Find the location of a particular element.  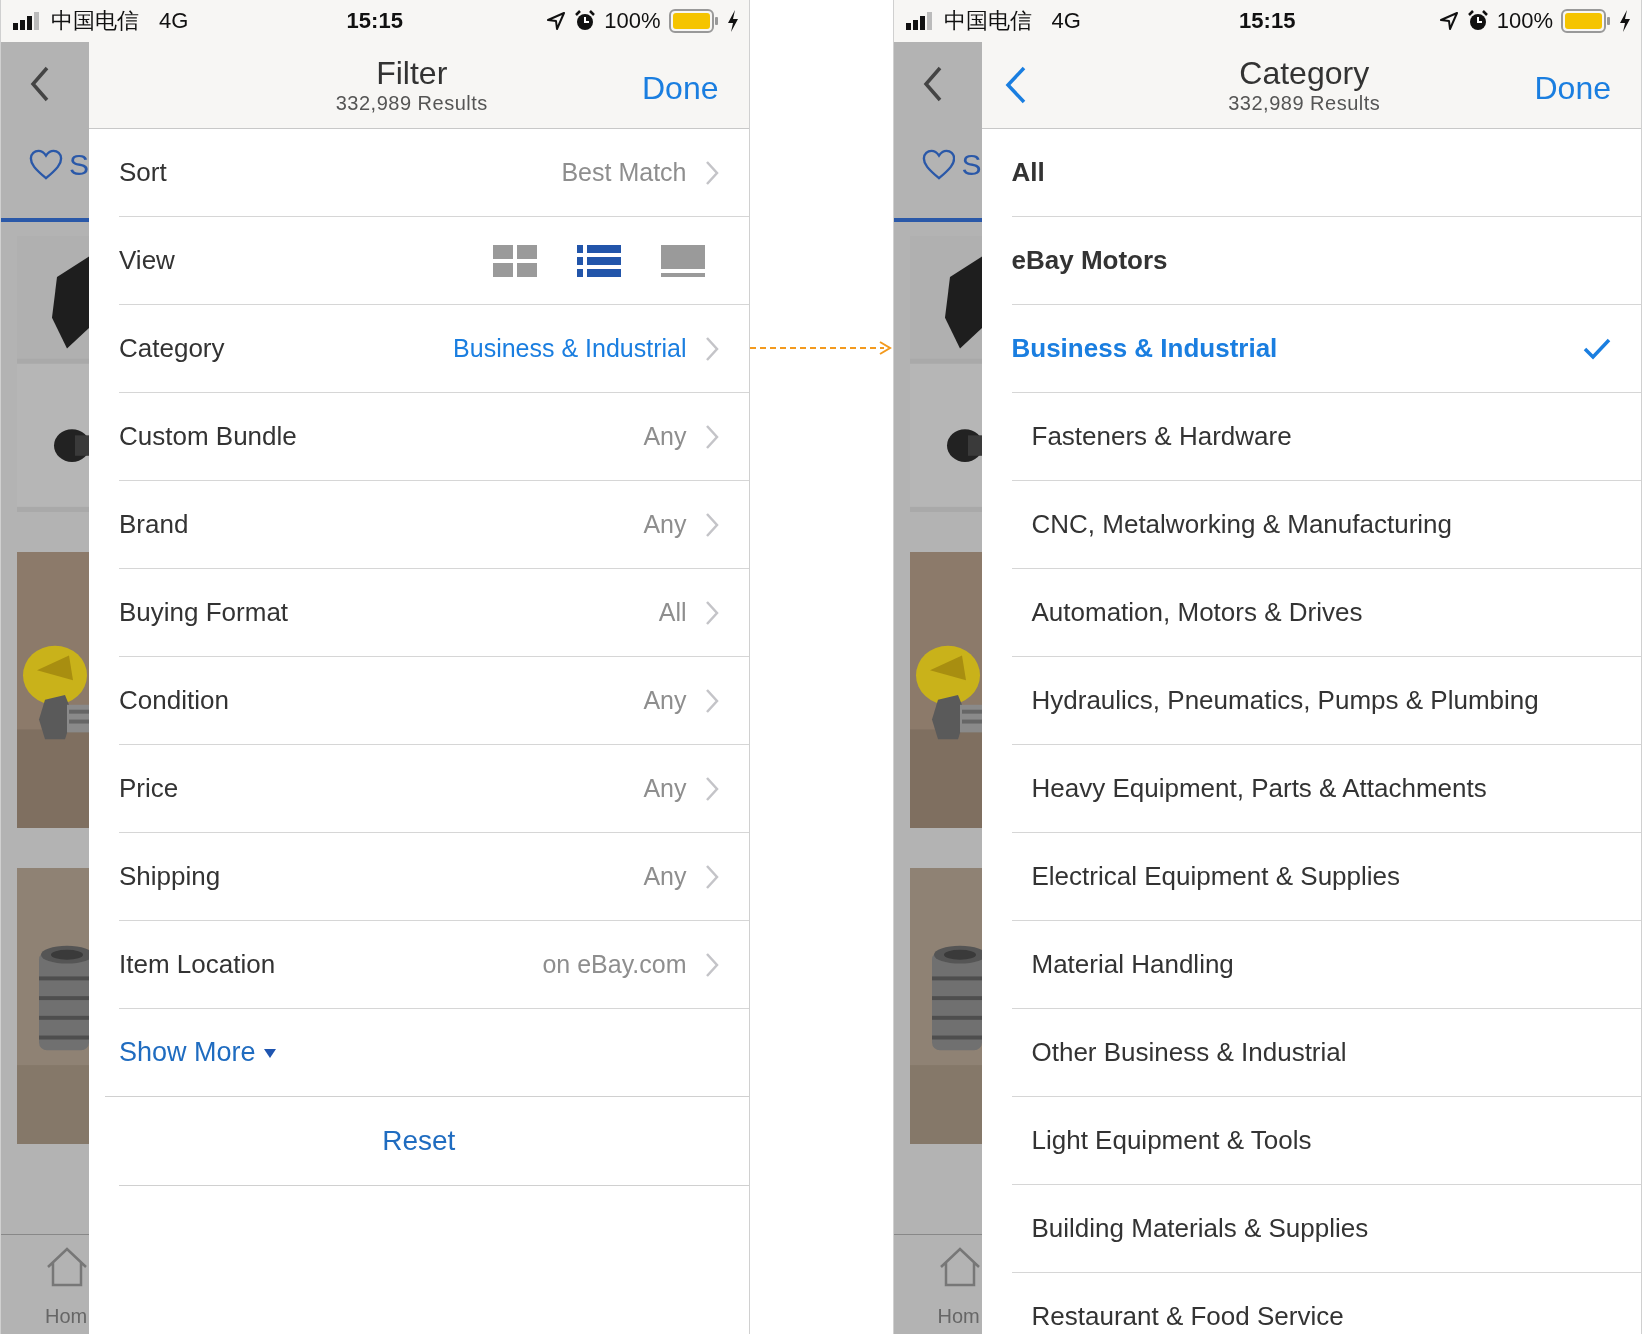

gallery-view-icon is located at coordinates (682, 260).